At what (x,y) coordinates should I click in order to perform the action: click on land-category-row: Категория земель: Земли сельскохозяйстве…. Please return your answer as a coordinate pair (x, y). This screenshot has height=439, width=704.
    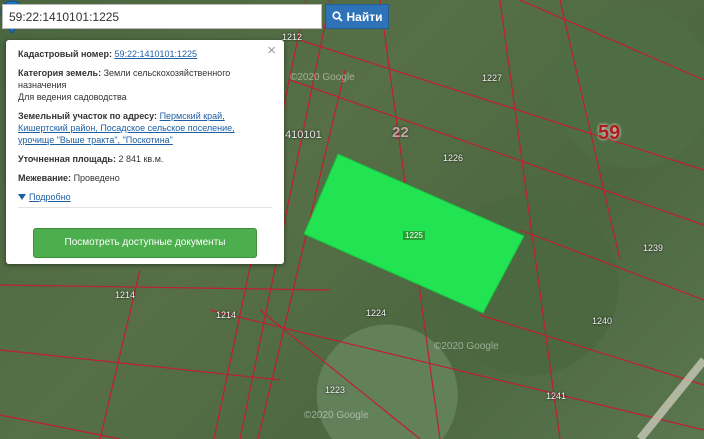
    Looking at the image, I should click on (145, 85).